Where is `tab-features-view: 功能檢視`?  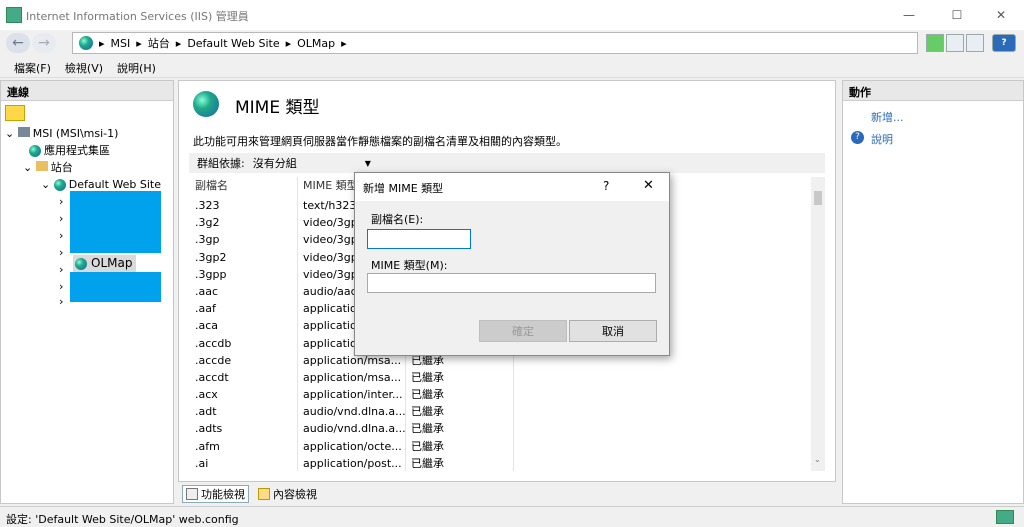 tab-features-view: 功能檢視 is located at coordinates (215, 494).